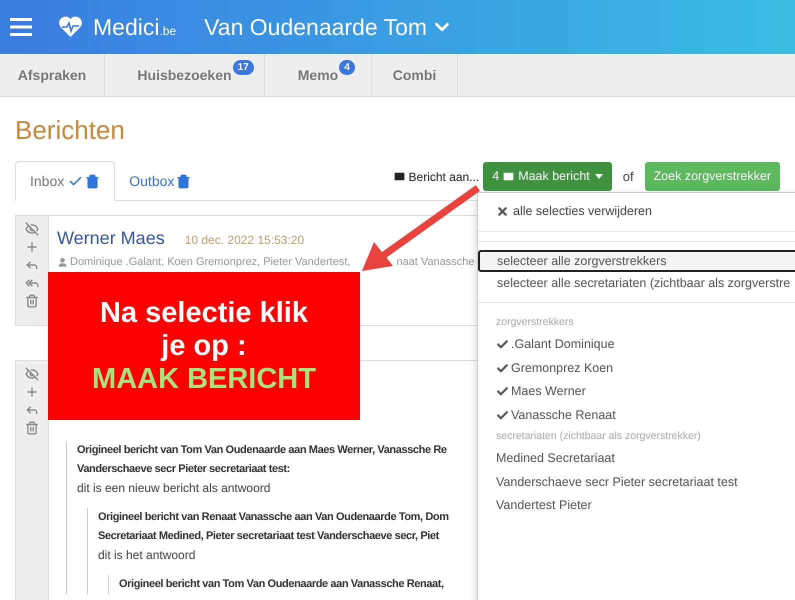 Image resolution: width=795 pixels, height=600 pixels. What do you see at coordinates (535, 322) in the screenshot?
I see `group-header: zorgverstrekkers` at bounding box center [535, 322].